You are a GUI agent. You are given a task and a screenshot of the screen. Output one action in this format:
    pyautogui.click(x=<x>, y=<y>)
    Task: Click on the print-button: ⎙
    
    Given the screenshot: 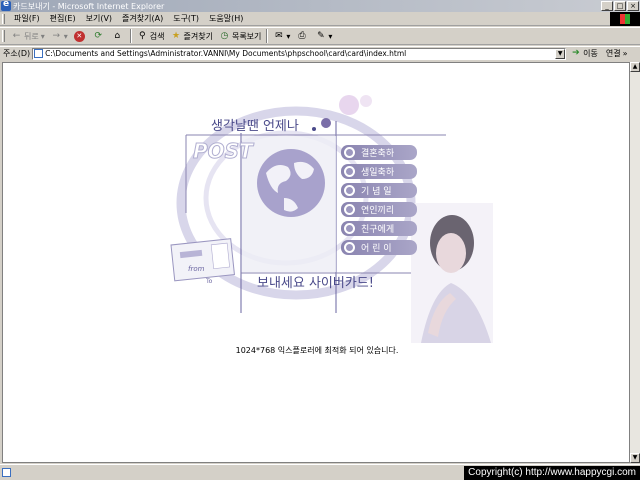 What is the action you would take?
    pyautogui.click(x=302, y=36)
    